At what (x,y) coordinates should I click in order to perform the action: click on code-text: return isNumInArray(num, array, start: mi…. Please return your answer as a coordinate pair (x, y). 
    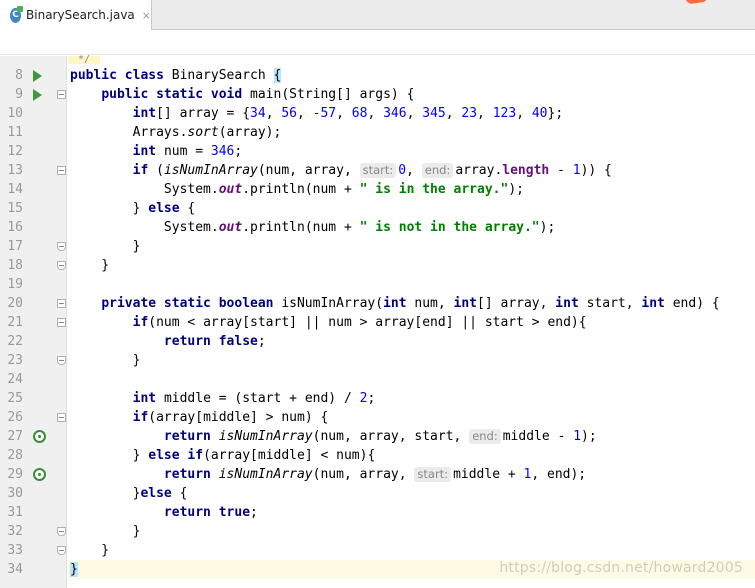
    Looking at the image, I should click on (411, 474).